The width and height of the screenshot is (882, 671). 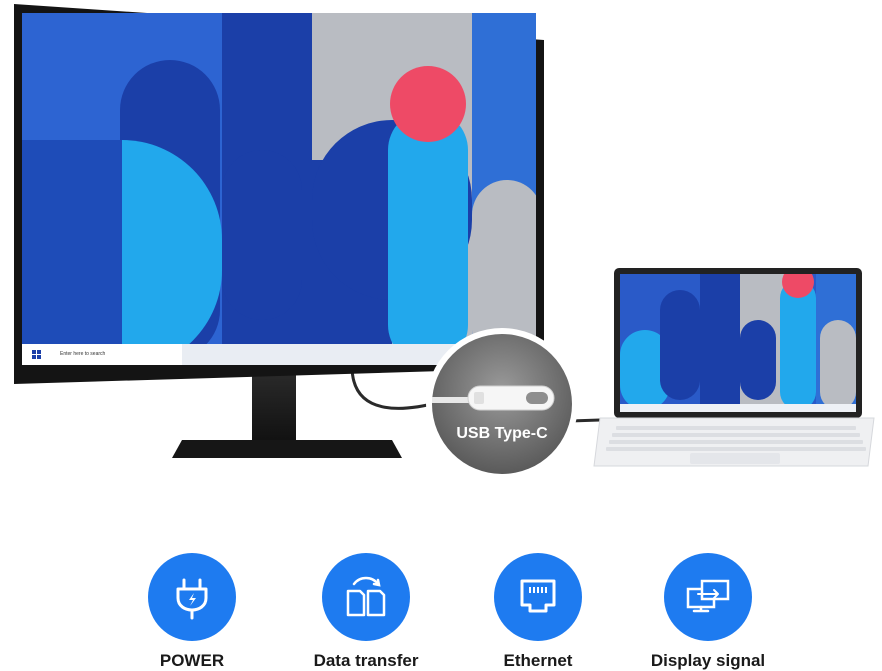 I want to click on usb-type-c-label: USB Type-C, so click(x=502, y=433).